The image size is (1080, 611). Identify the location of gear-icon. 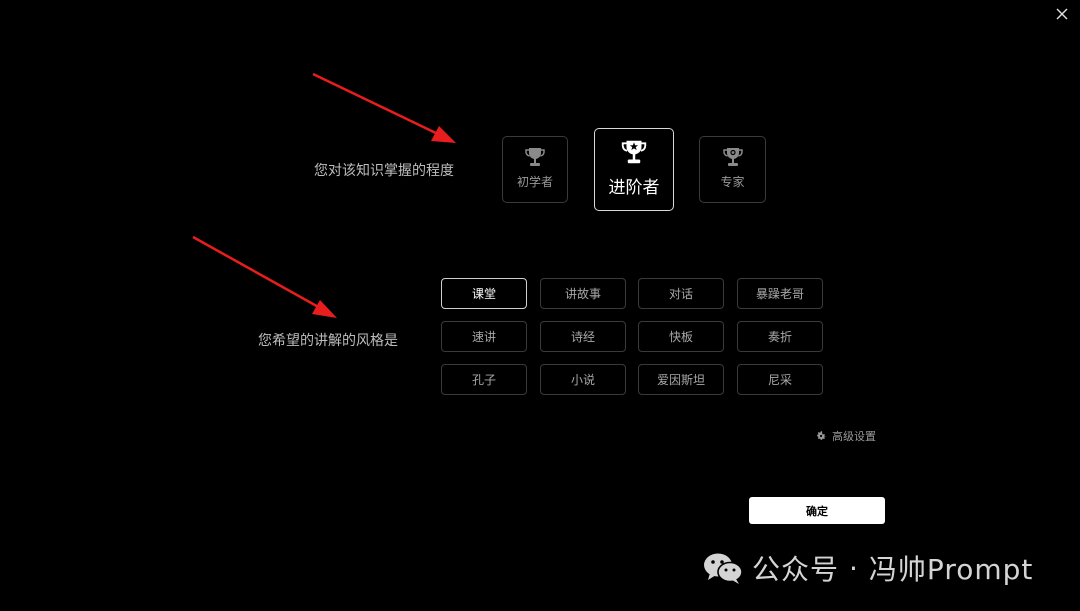
(821, 435).